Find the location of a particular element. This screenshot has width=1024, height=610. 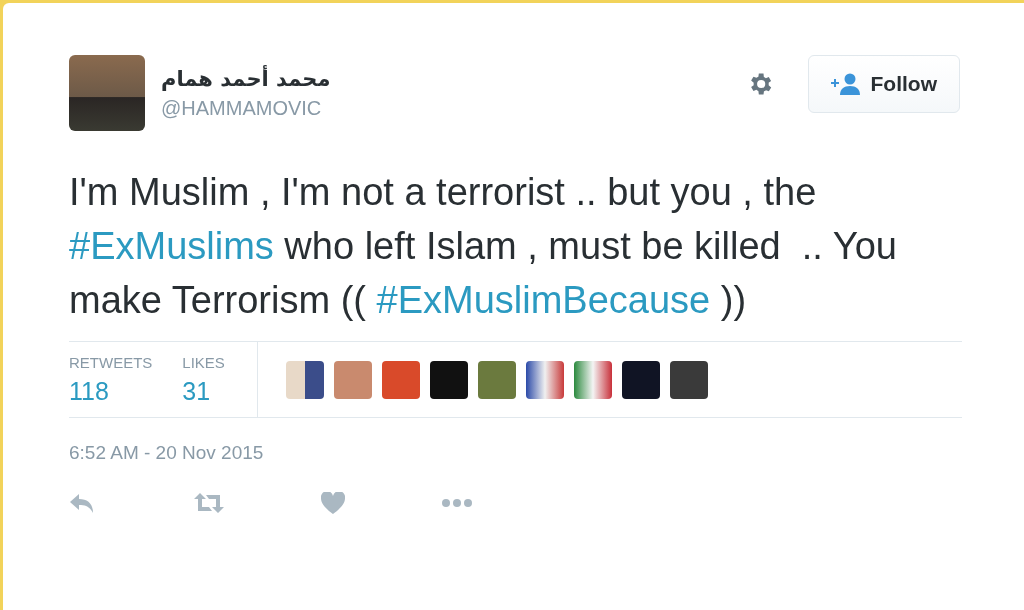

timestamp: 6:52 AM - 20 Nov 2015 is located at coordinates (167, 453).